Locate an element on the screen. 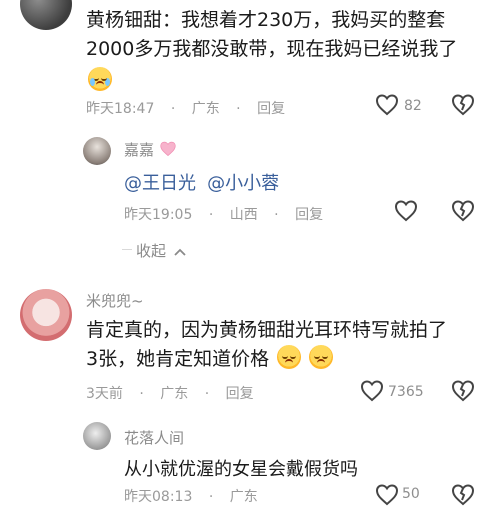 The image size is (500, 506). comment-2-text: 肯定真的，因为黄杨钿甜光耳环特写就拍了 3张，她肯定知道价格 is located at coordinates (288, 345).